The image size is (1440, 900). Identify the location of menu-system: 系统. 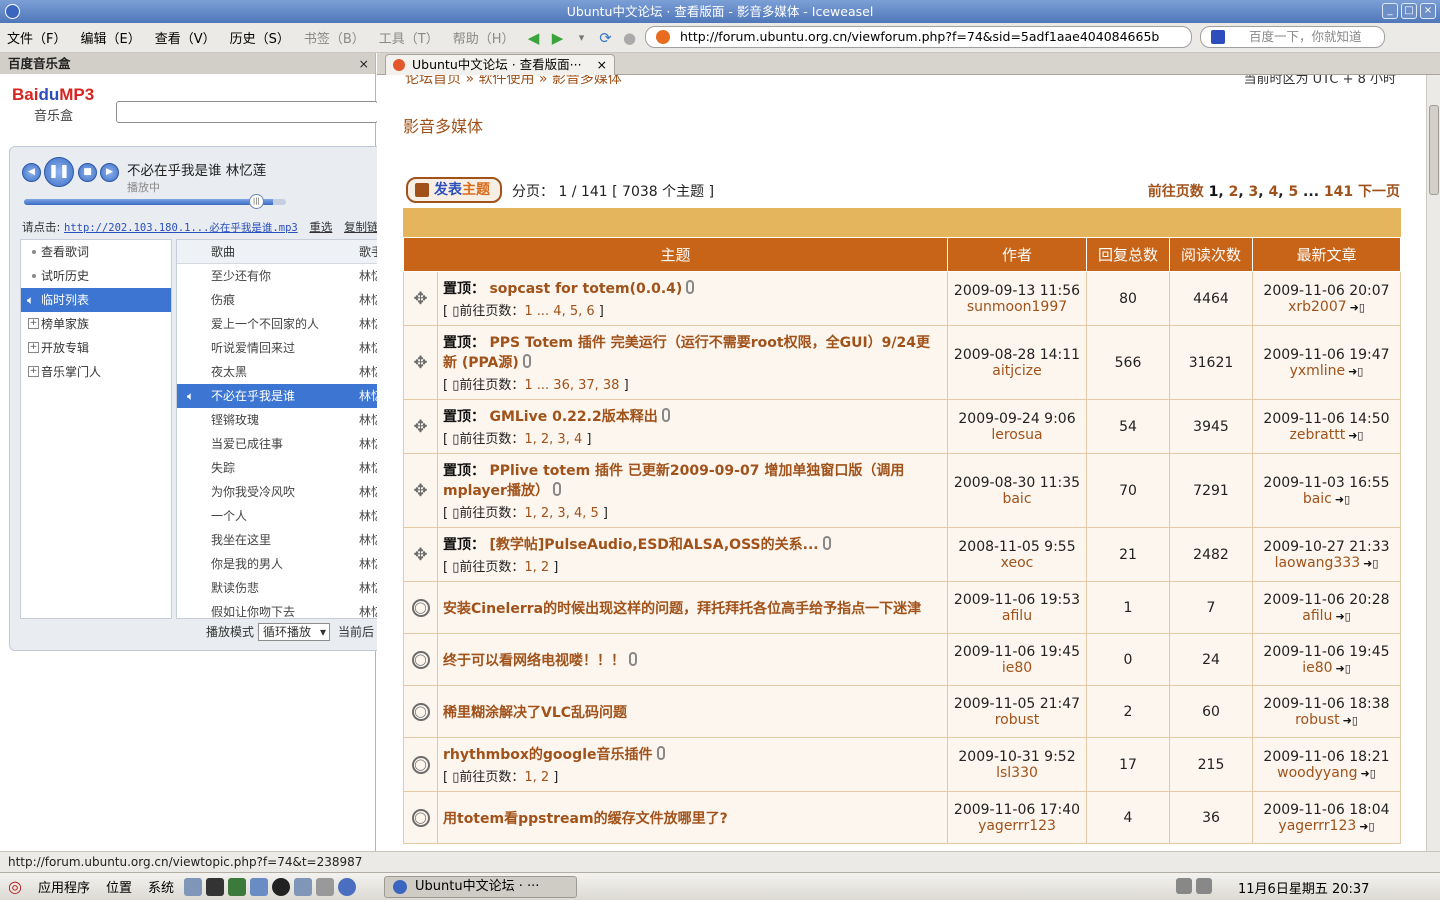
(161, 886).